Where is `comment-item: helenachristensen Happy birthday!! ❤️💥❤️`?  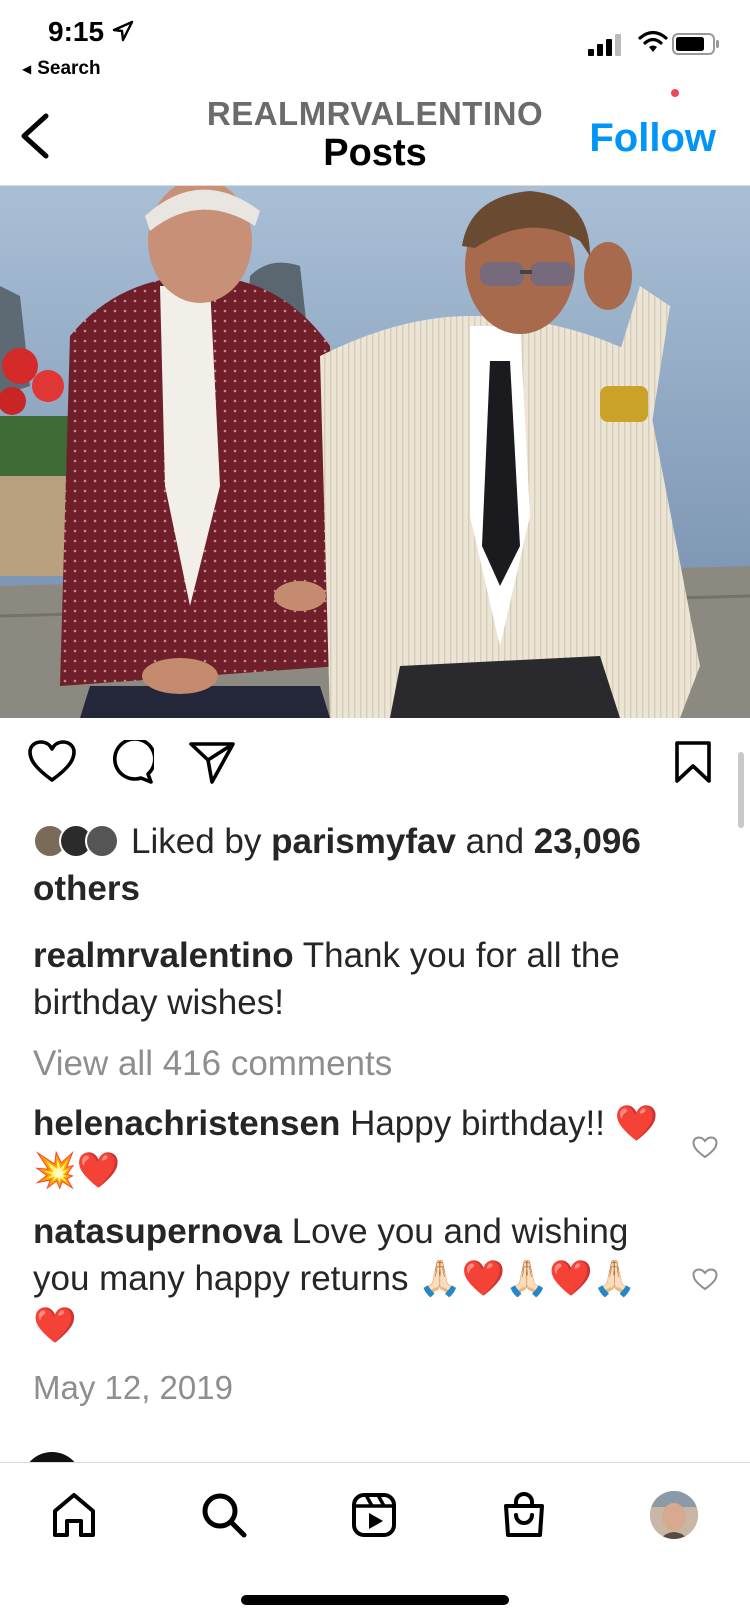
comment-item: helenachristensen Happy birthday!! ❤️💥❤️ is located at coordinates (348, 1147).